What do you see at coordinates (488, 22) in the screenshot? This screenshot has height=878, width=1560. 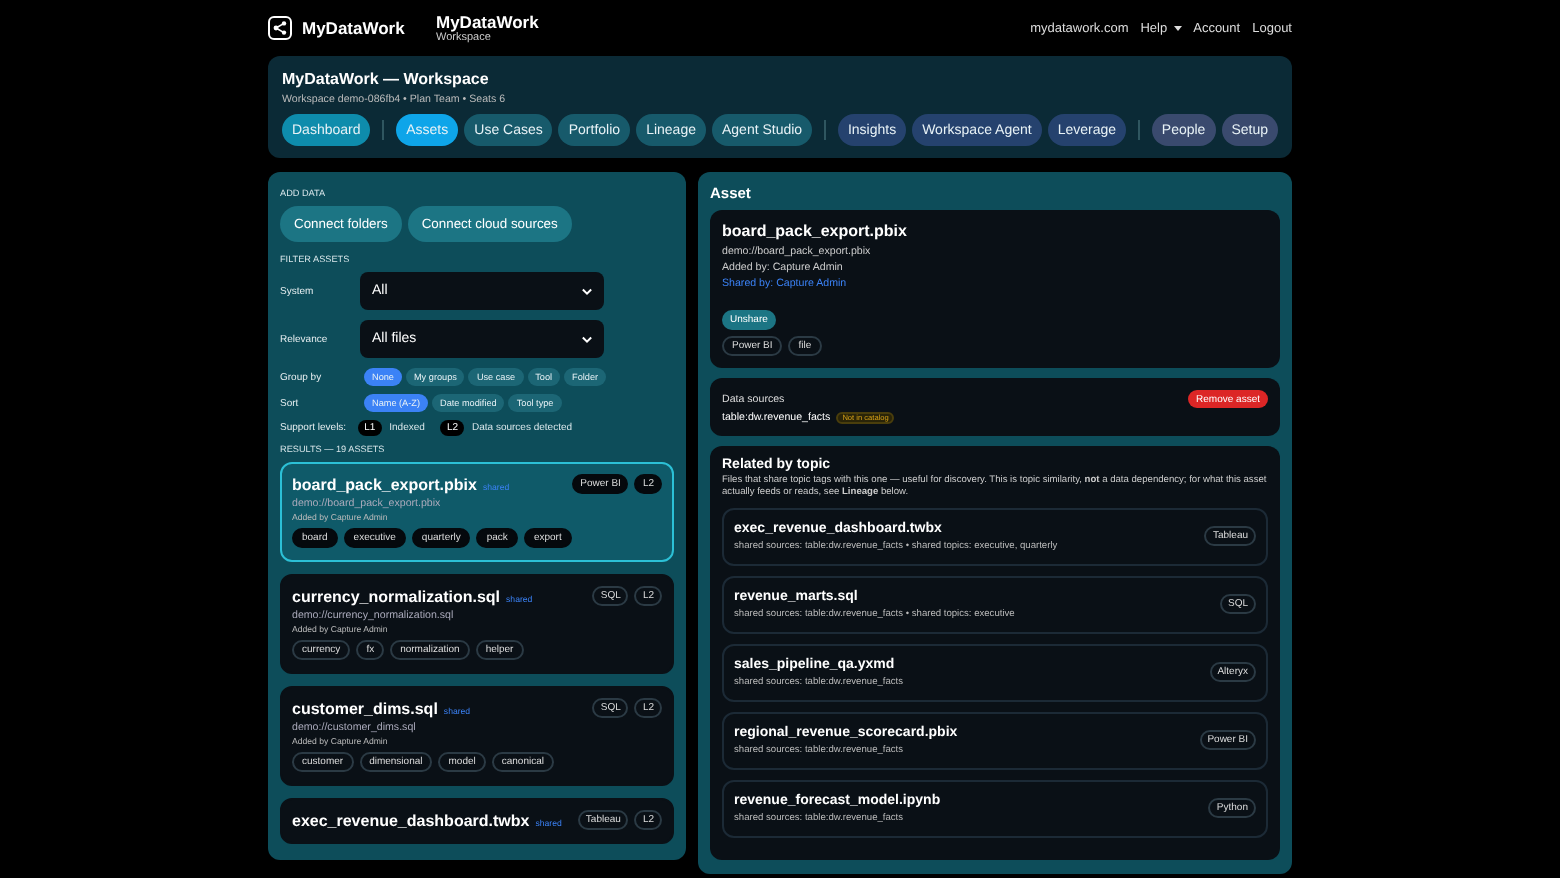 I see `app-title: MyDataWork` at bounding box center [488, 22].